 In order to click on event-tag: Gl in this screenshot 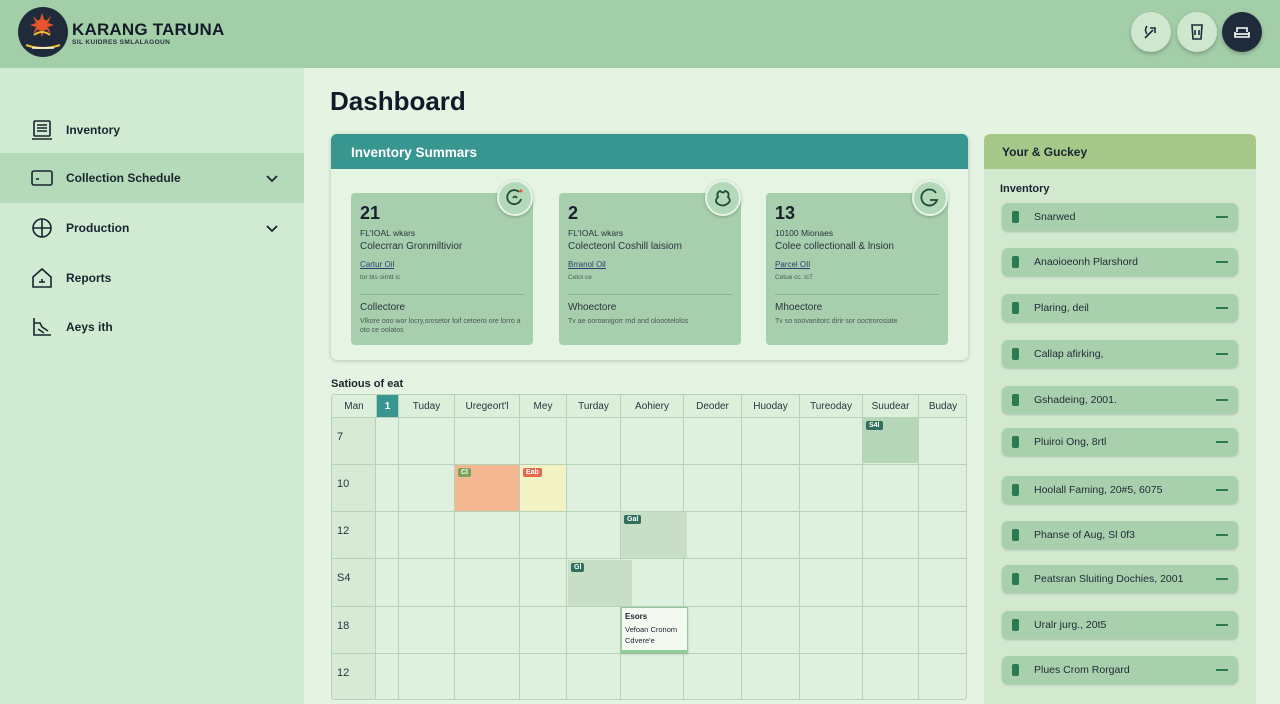, I will do `click(578, 567)`.